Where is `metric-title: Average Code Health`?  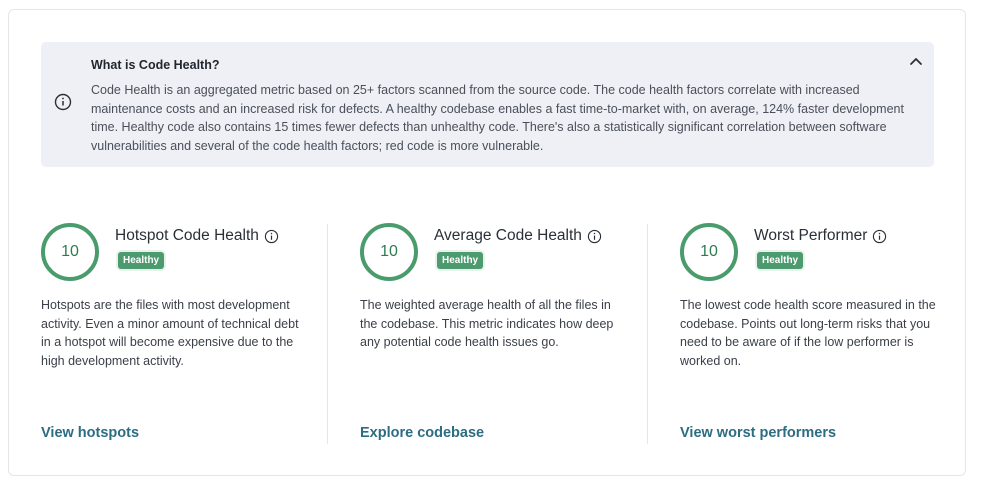 metric-title: Average Code Health is located at coordinates (518, 236).